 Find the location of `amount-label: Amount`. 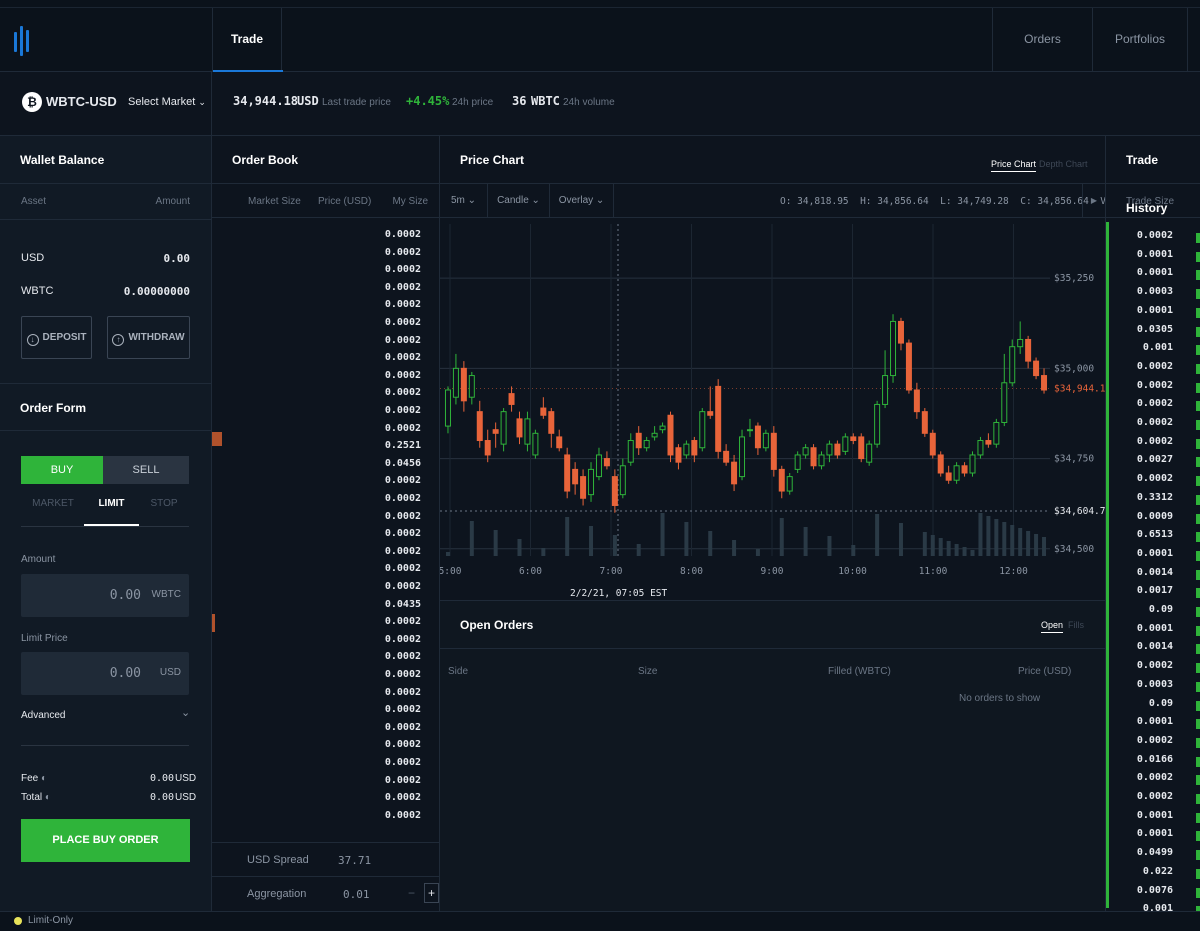

amount-label: Amount is located at coordinates (38, 559).